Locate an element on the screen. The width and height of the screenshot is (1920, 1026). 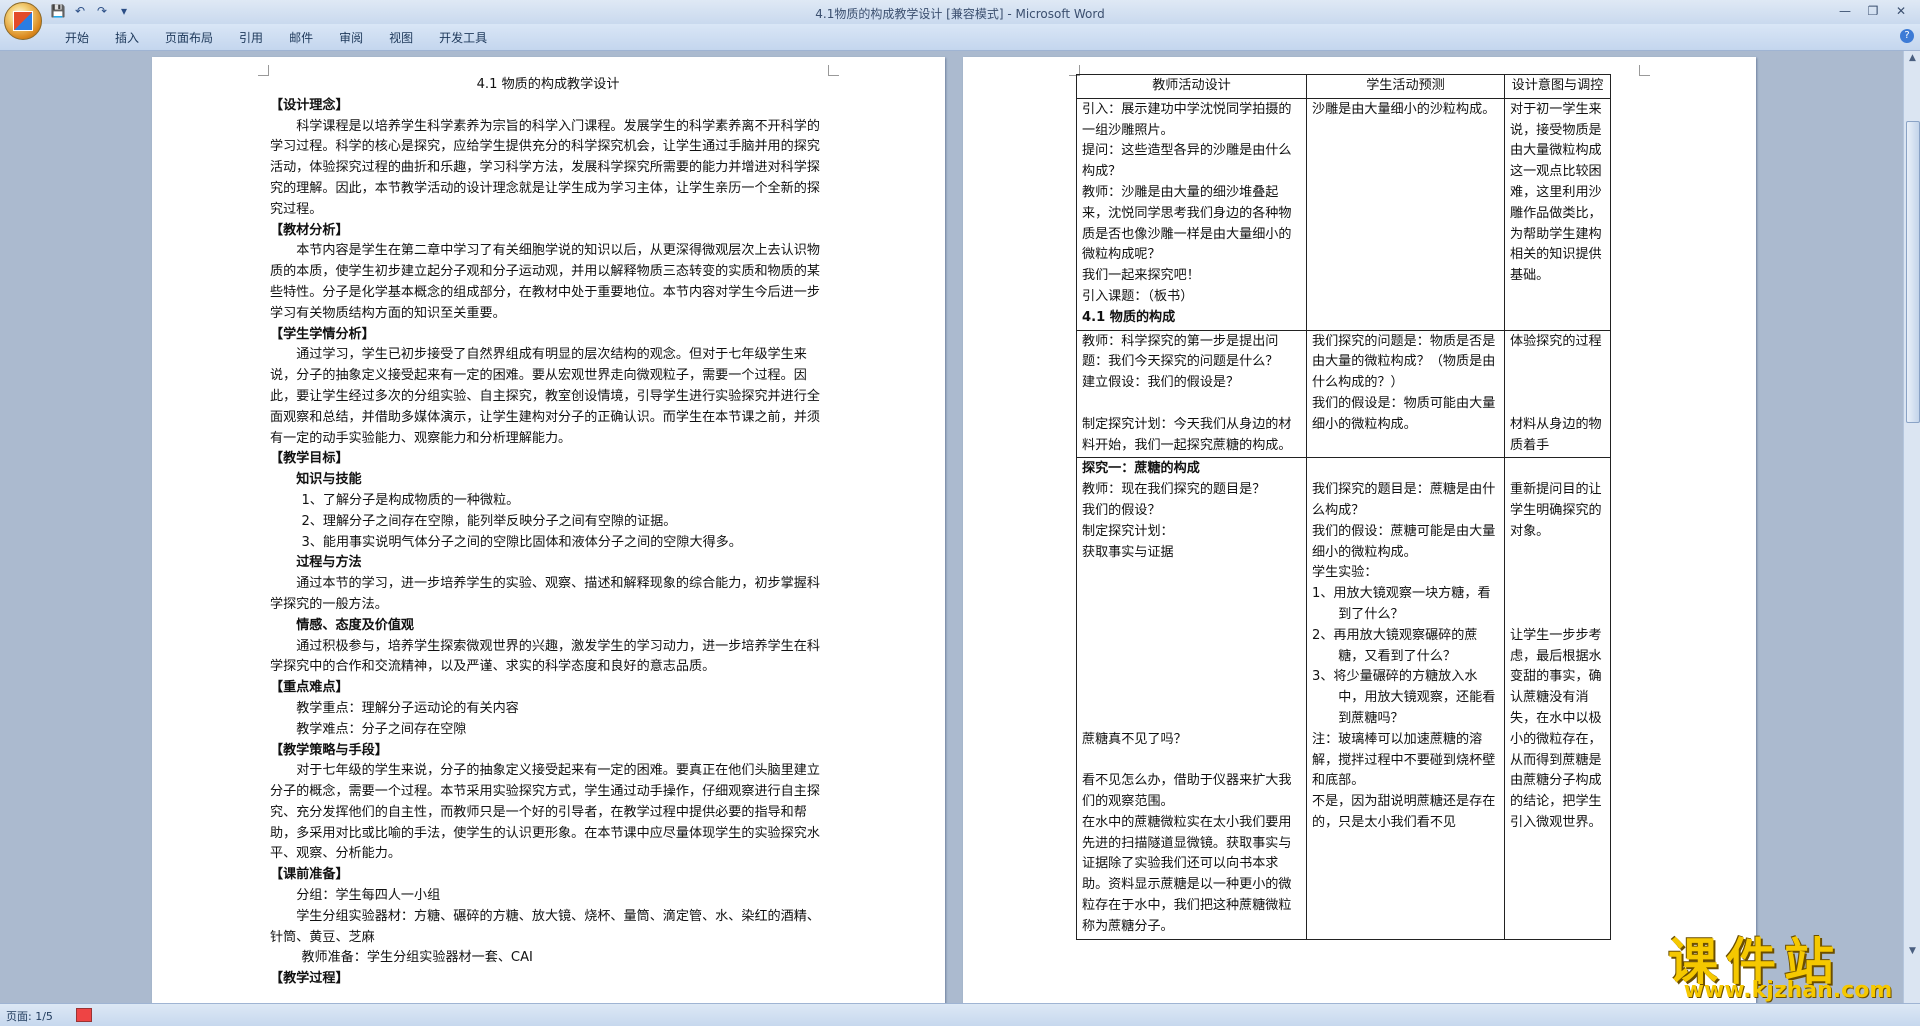
ribbon-tab-list: 开始 插入 页面布局 引用 邮件 审阅 视图 开发工具 is located at coordinates (276, 38).